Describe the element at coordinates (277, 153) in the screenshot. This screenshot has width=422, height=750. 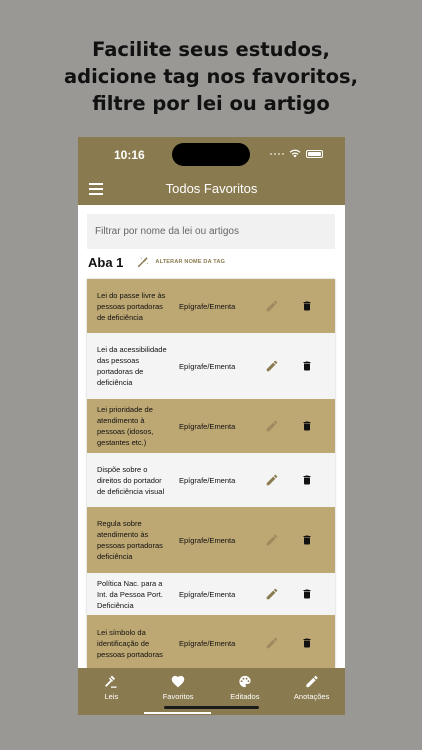
I see `signal-icon` at that location.